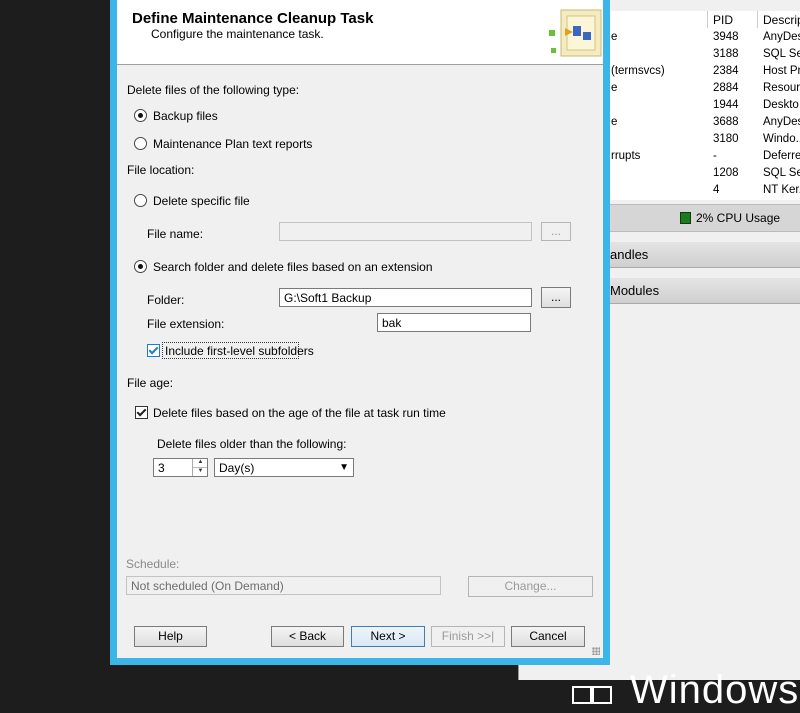  What do you see at coordinates (685, 218) in the screenshot?
I see `cpu-indicator-icon` at bounding box center [685, 218].